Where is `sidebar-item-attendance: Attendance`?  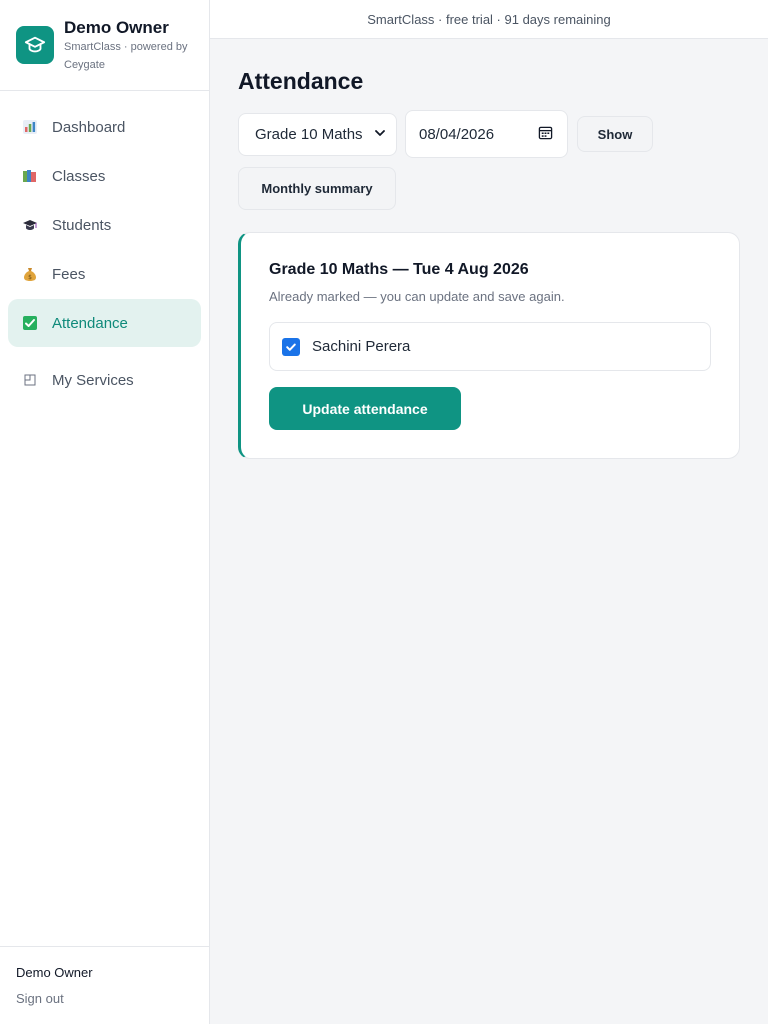
sidebar-item-attendance: Attendance is located at coordinates (104, 323).